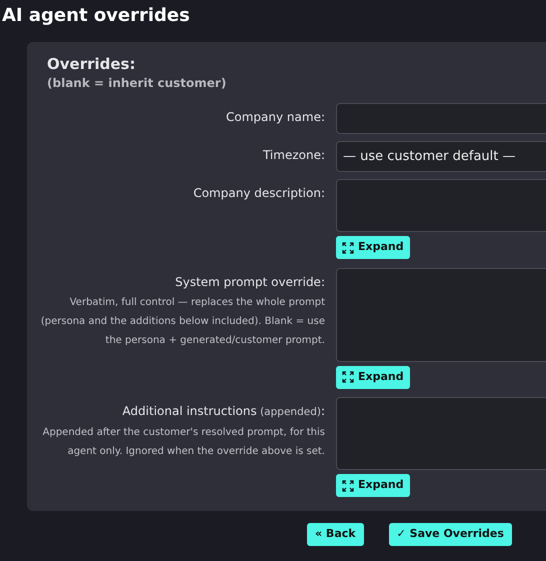  What do you see at coordinates (250, 282) in the screenshot?
I see `field-label: System prompt override:` at bounding box center [250, 282].